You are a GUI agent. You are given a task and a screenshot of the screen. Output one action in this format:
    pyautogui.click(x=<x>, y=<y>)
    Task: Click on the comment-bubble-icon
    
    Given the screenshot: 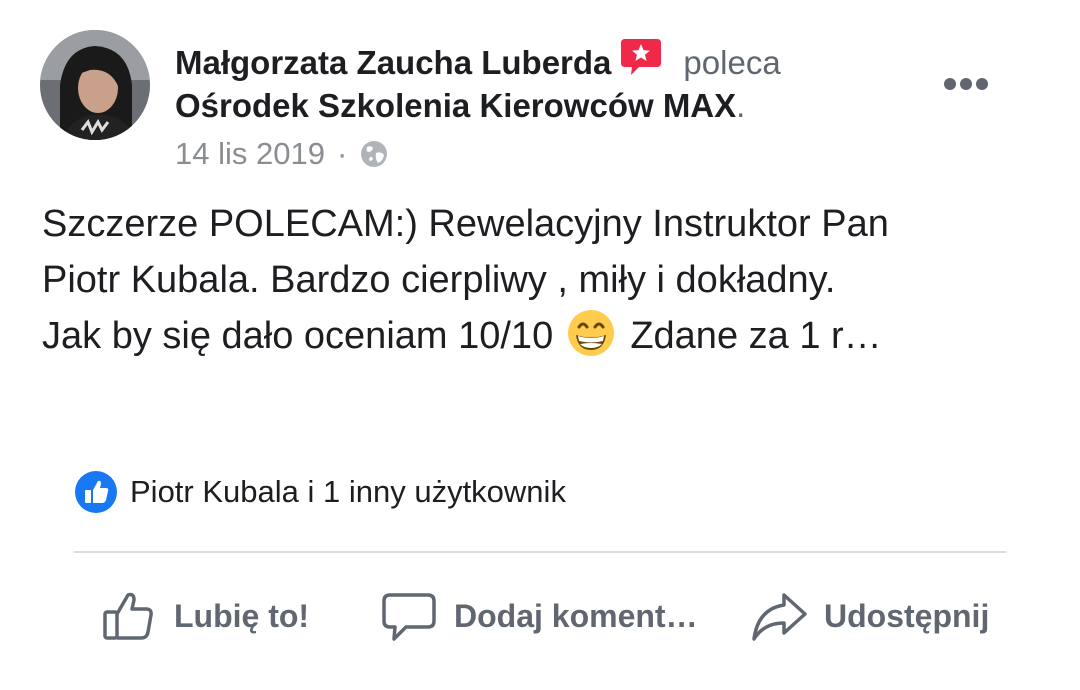 What is the action you would take?
    pyautogui.click(x=409, y=616)
    